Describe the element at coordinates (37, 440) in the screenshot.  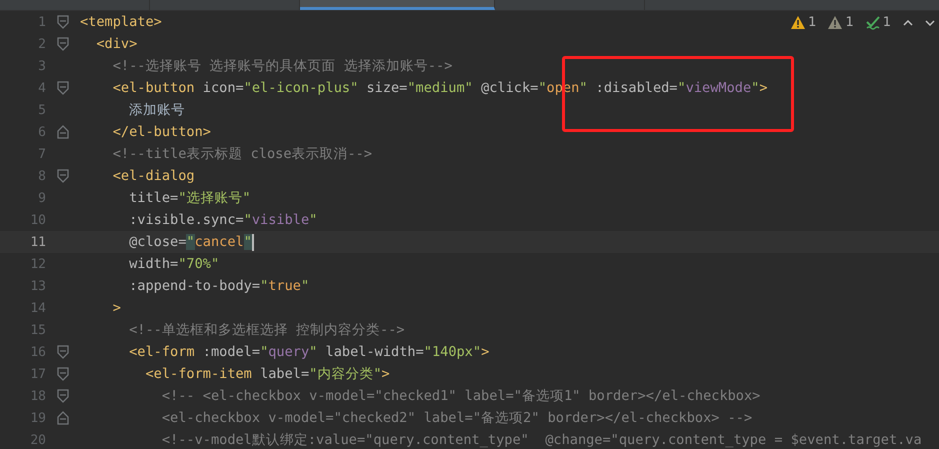
I see `line-number: 20` at that location.